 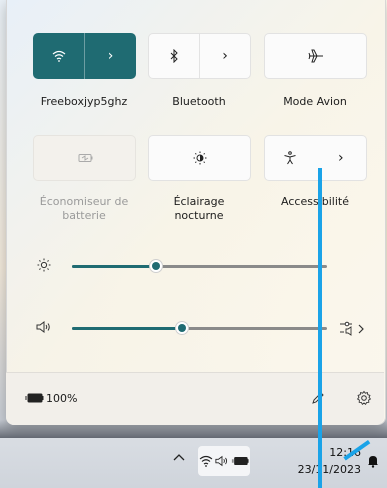 I want to click on bluetooth-tile: ›, so click(x=199, y=56).